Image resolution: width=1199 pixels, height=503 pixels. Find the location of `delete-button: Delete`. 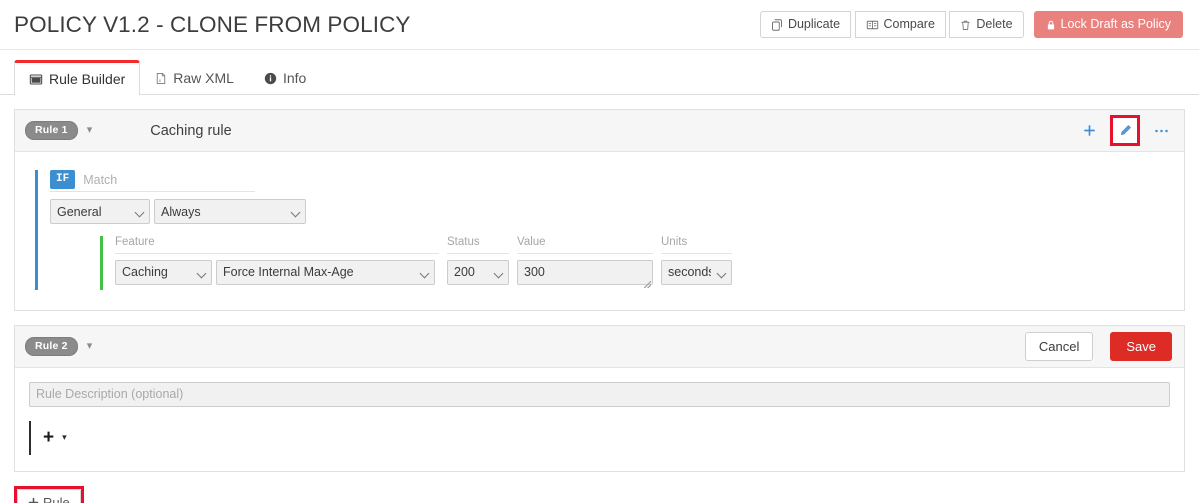

delete-button: Delete is located at coordinates (986, 24).